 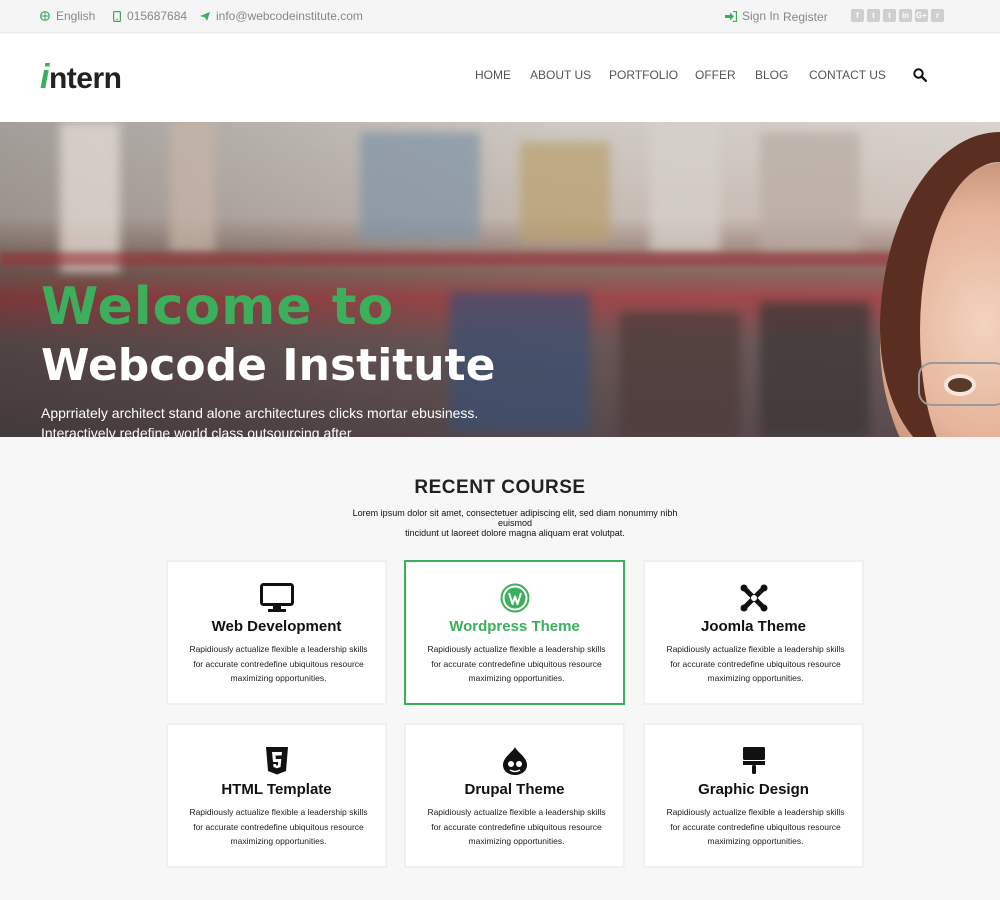 I want to click on course-title: Wordpress Theme, so click(x=514, y=626).